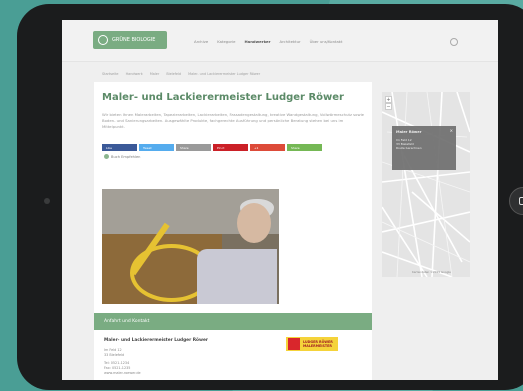 The width and height of the screenshot is (523, 391). I want to click on contact-website: www.maler-roewer.de, so click(122, 373).